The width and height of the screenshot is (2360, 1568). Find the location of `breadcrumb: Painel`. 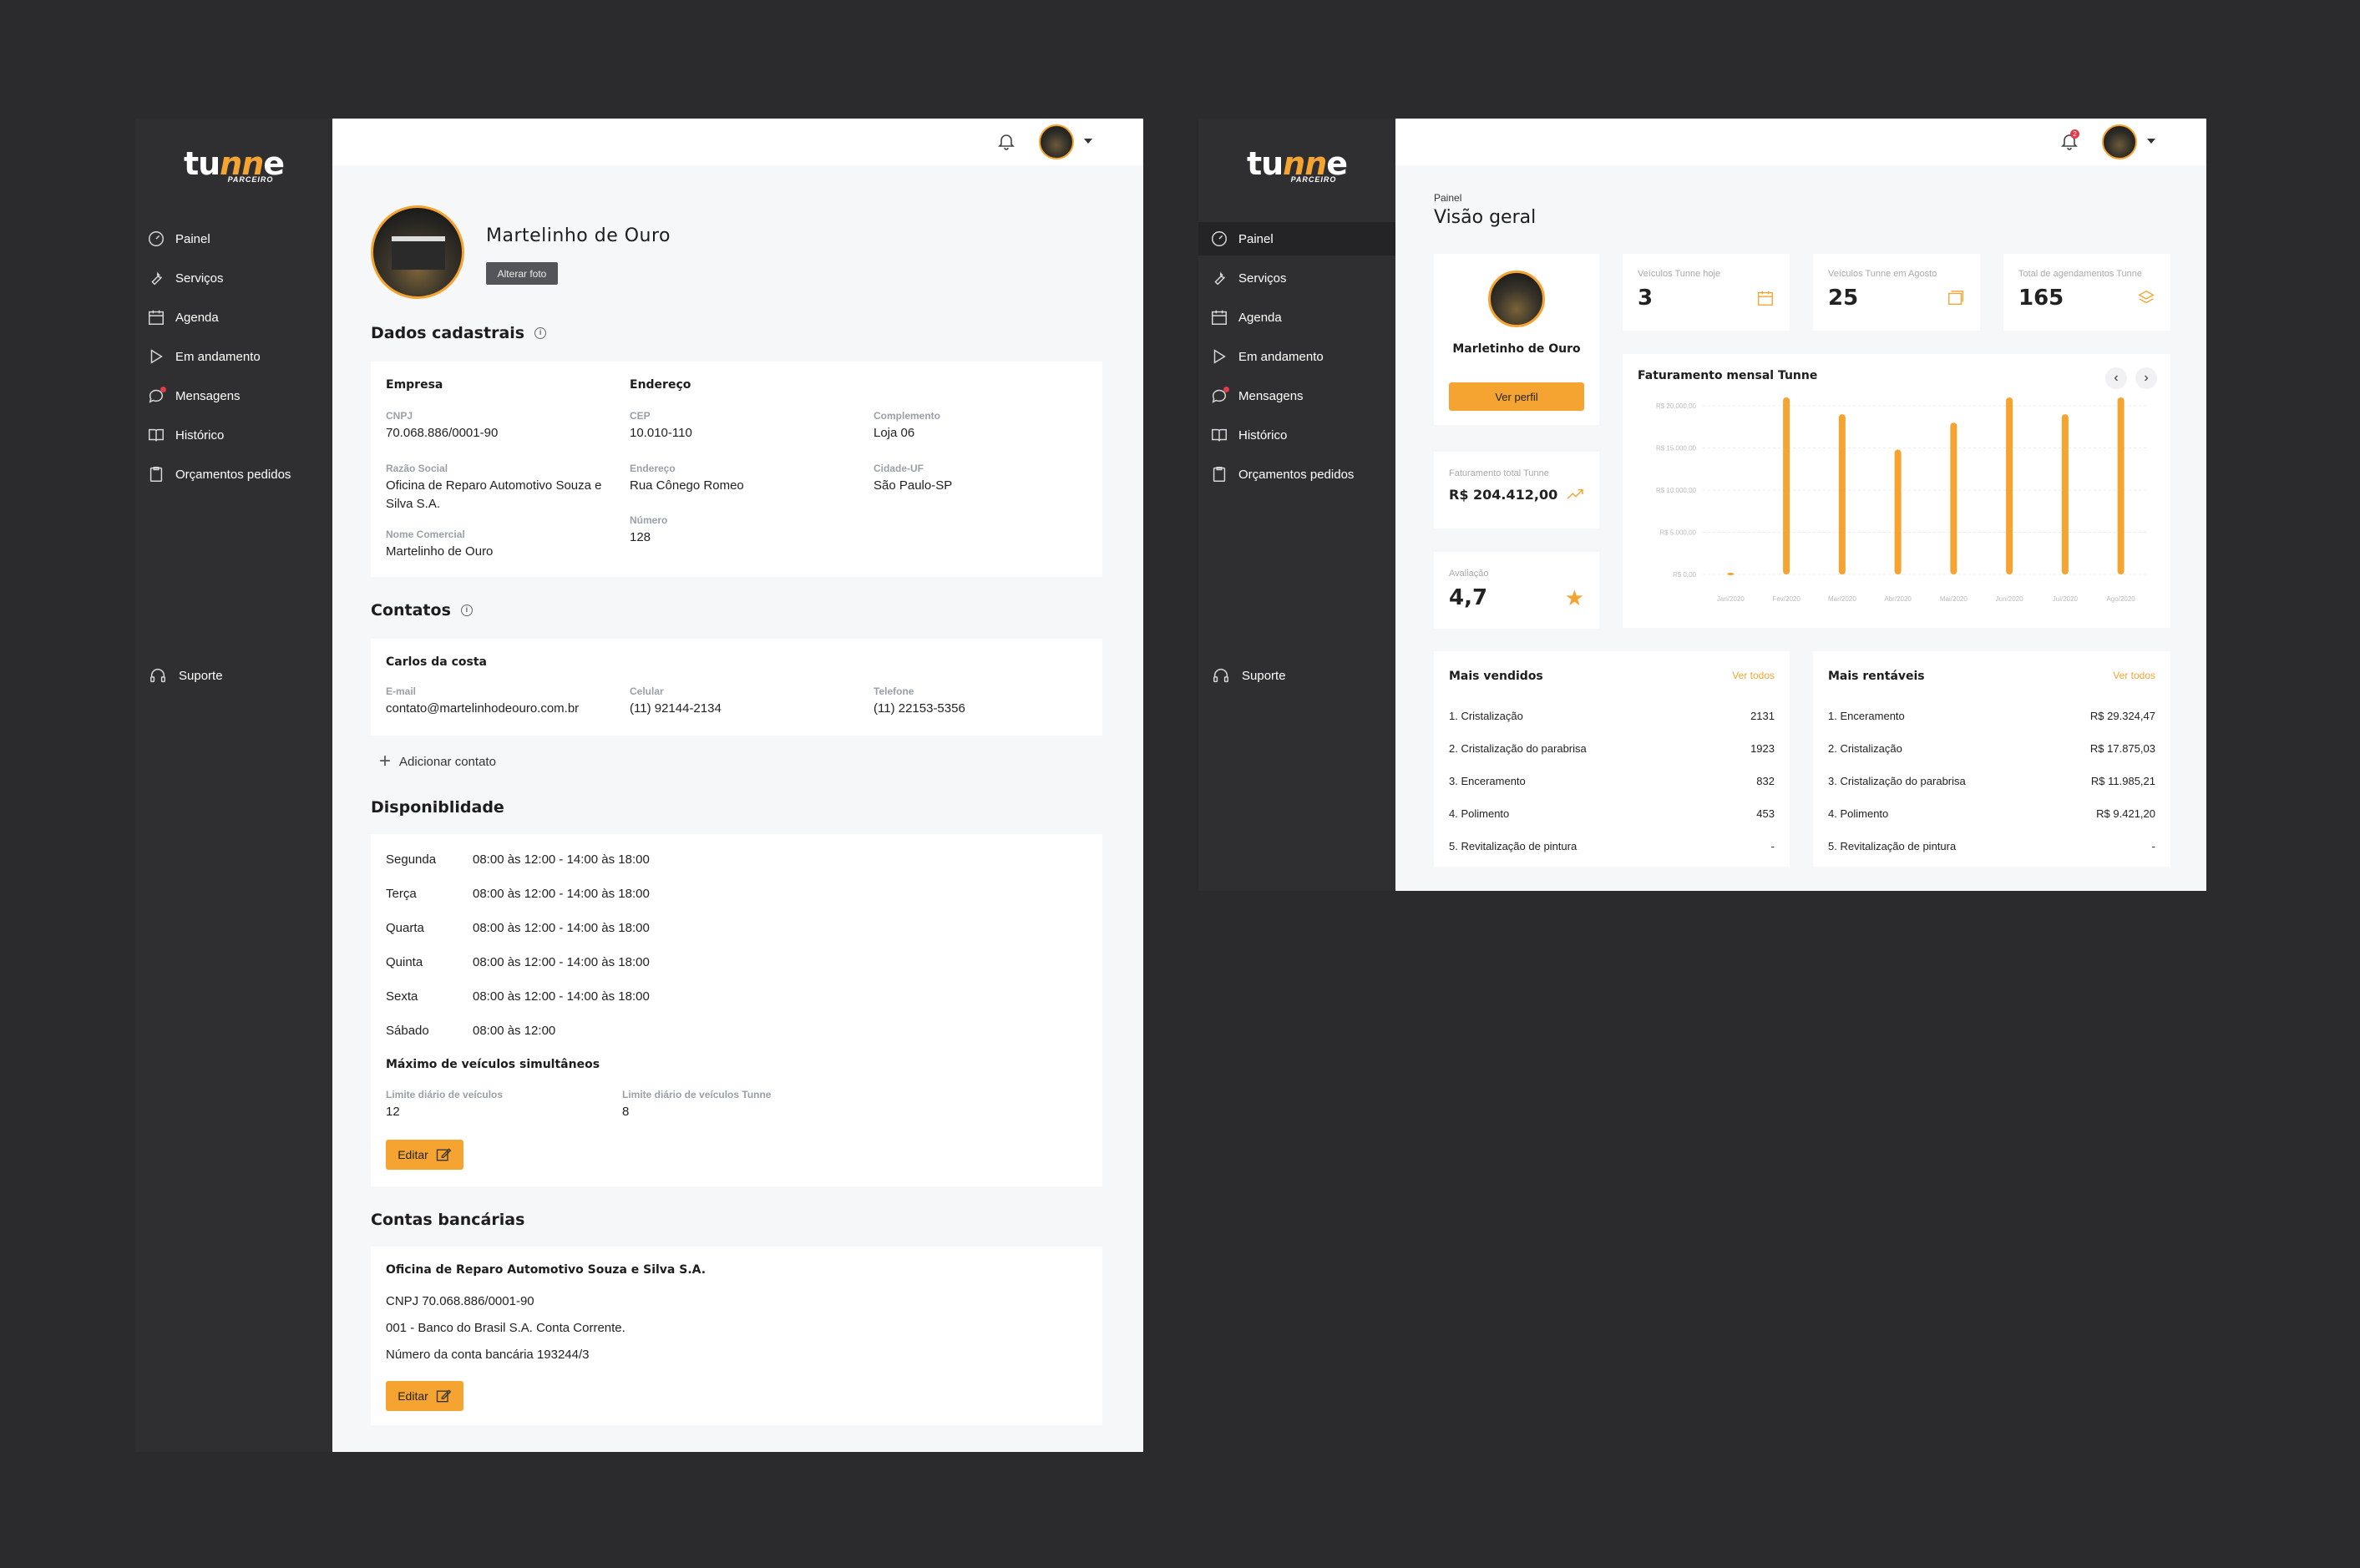

breadcrumb: Painel is located at coordinates (1448, 198).